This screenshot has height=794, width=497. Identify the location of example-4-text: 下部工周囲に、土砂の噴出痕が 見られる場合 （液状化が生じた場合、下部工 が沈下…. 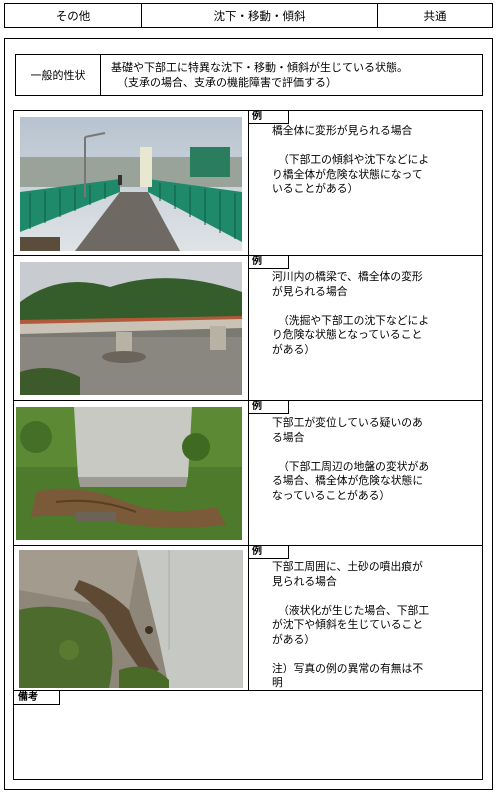
(379, 625).